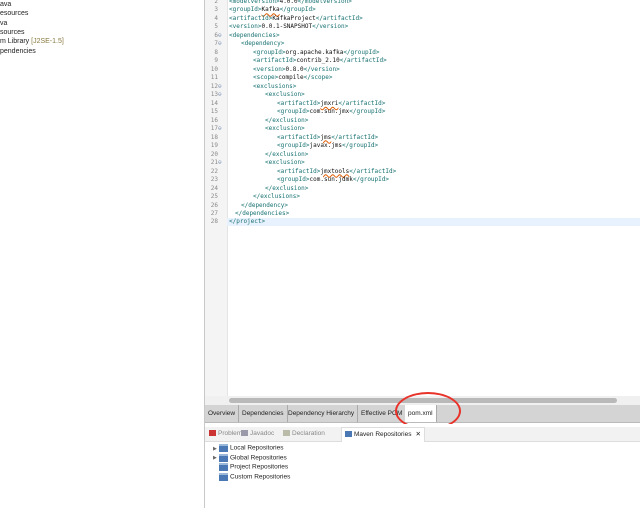 The height and width of the screenshot is (508, 640). I want to click on code-line: <version>0.8.0</version>, so click(296, 69).